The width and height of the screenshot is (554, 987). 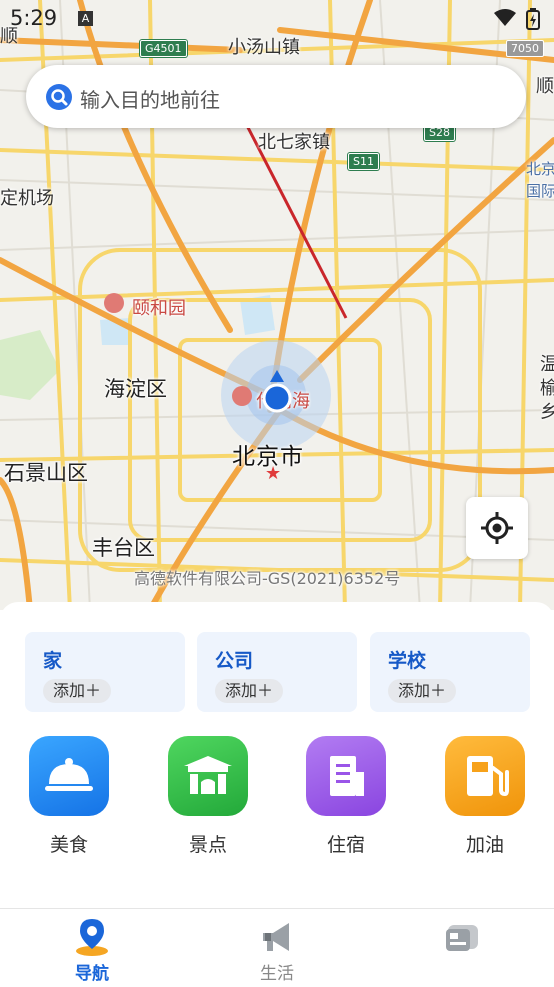 I want to click on category-scenic: 景点, so click(x=208, y=796).